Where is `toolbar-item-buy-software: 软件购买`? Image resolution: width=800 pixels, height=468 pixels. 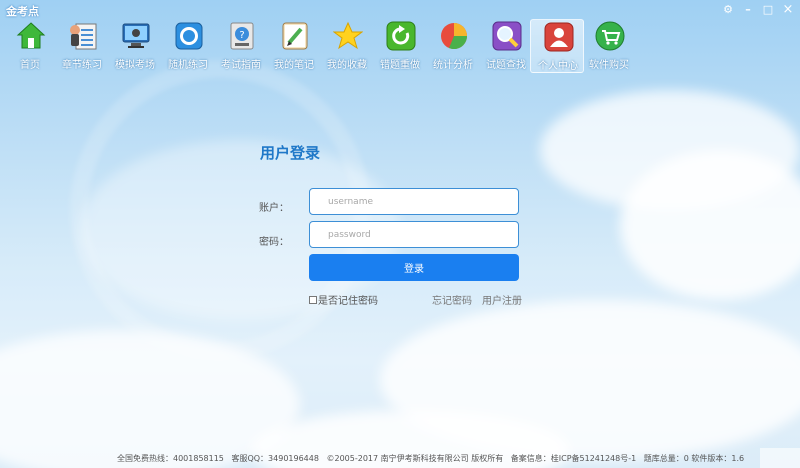
toolbar-item-buy-software: 软件购买 is located at coordinates (609, 46).